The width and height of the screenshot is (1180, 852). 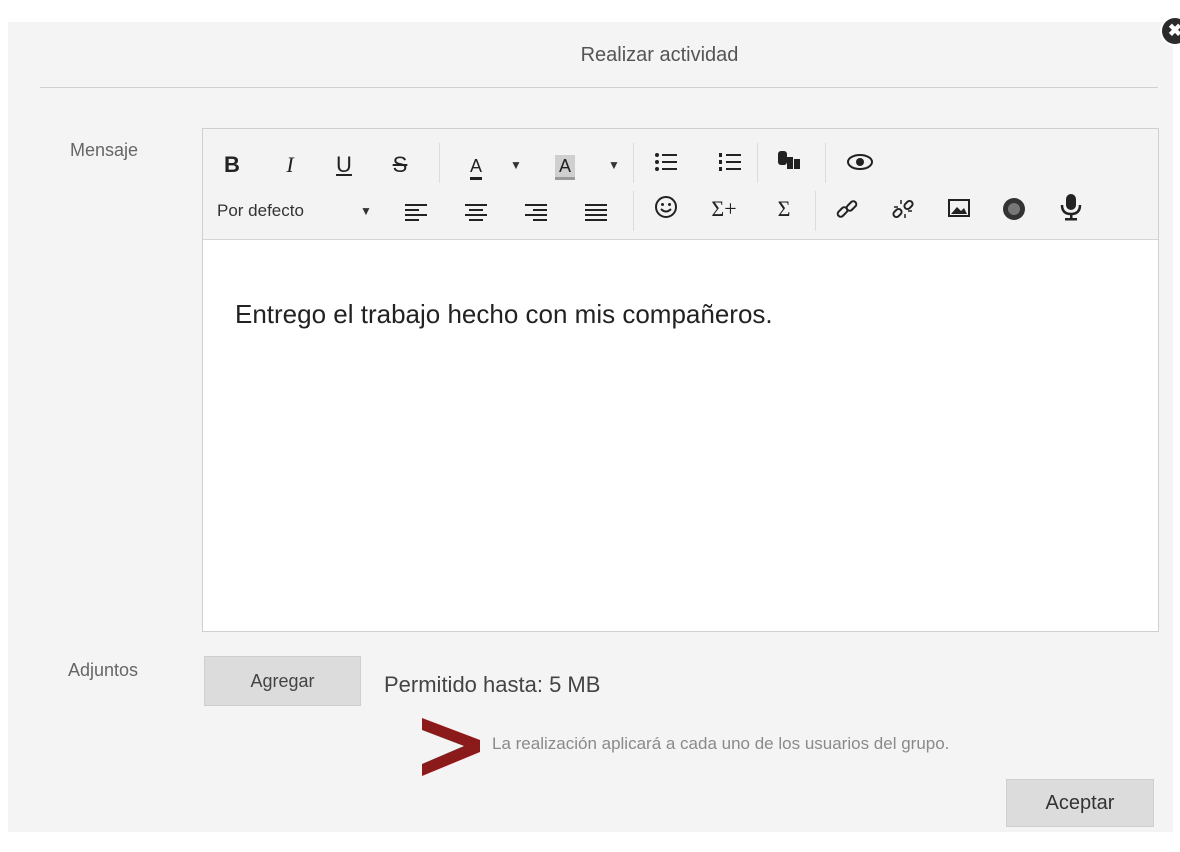 I want to click on bulleted-list-button, so click(x=666, y=165).